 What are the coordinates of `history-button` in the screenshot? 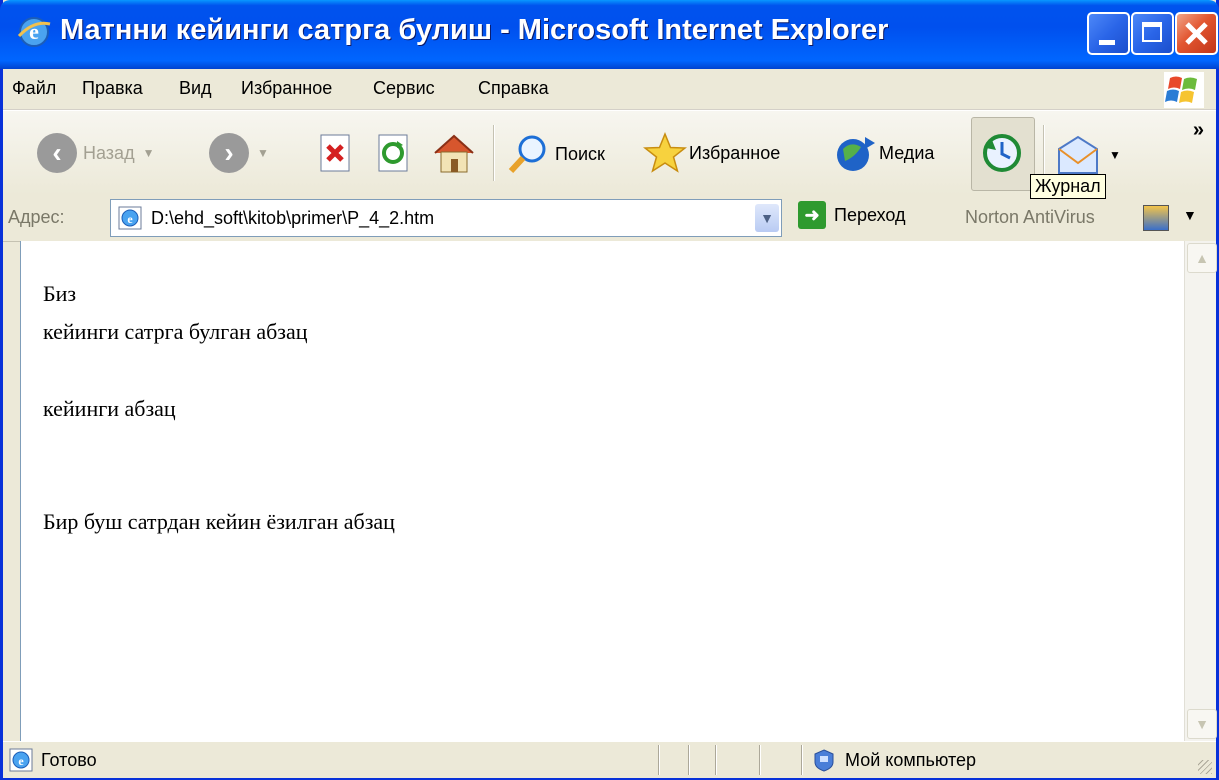 It's located at (1003, 154).